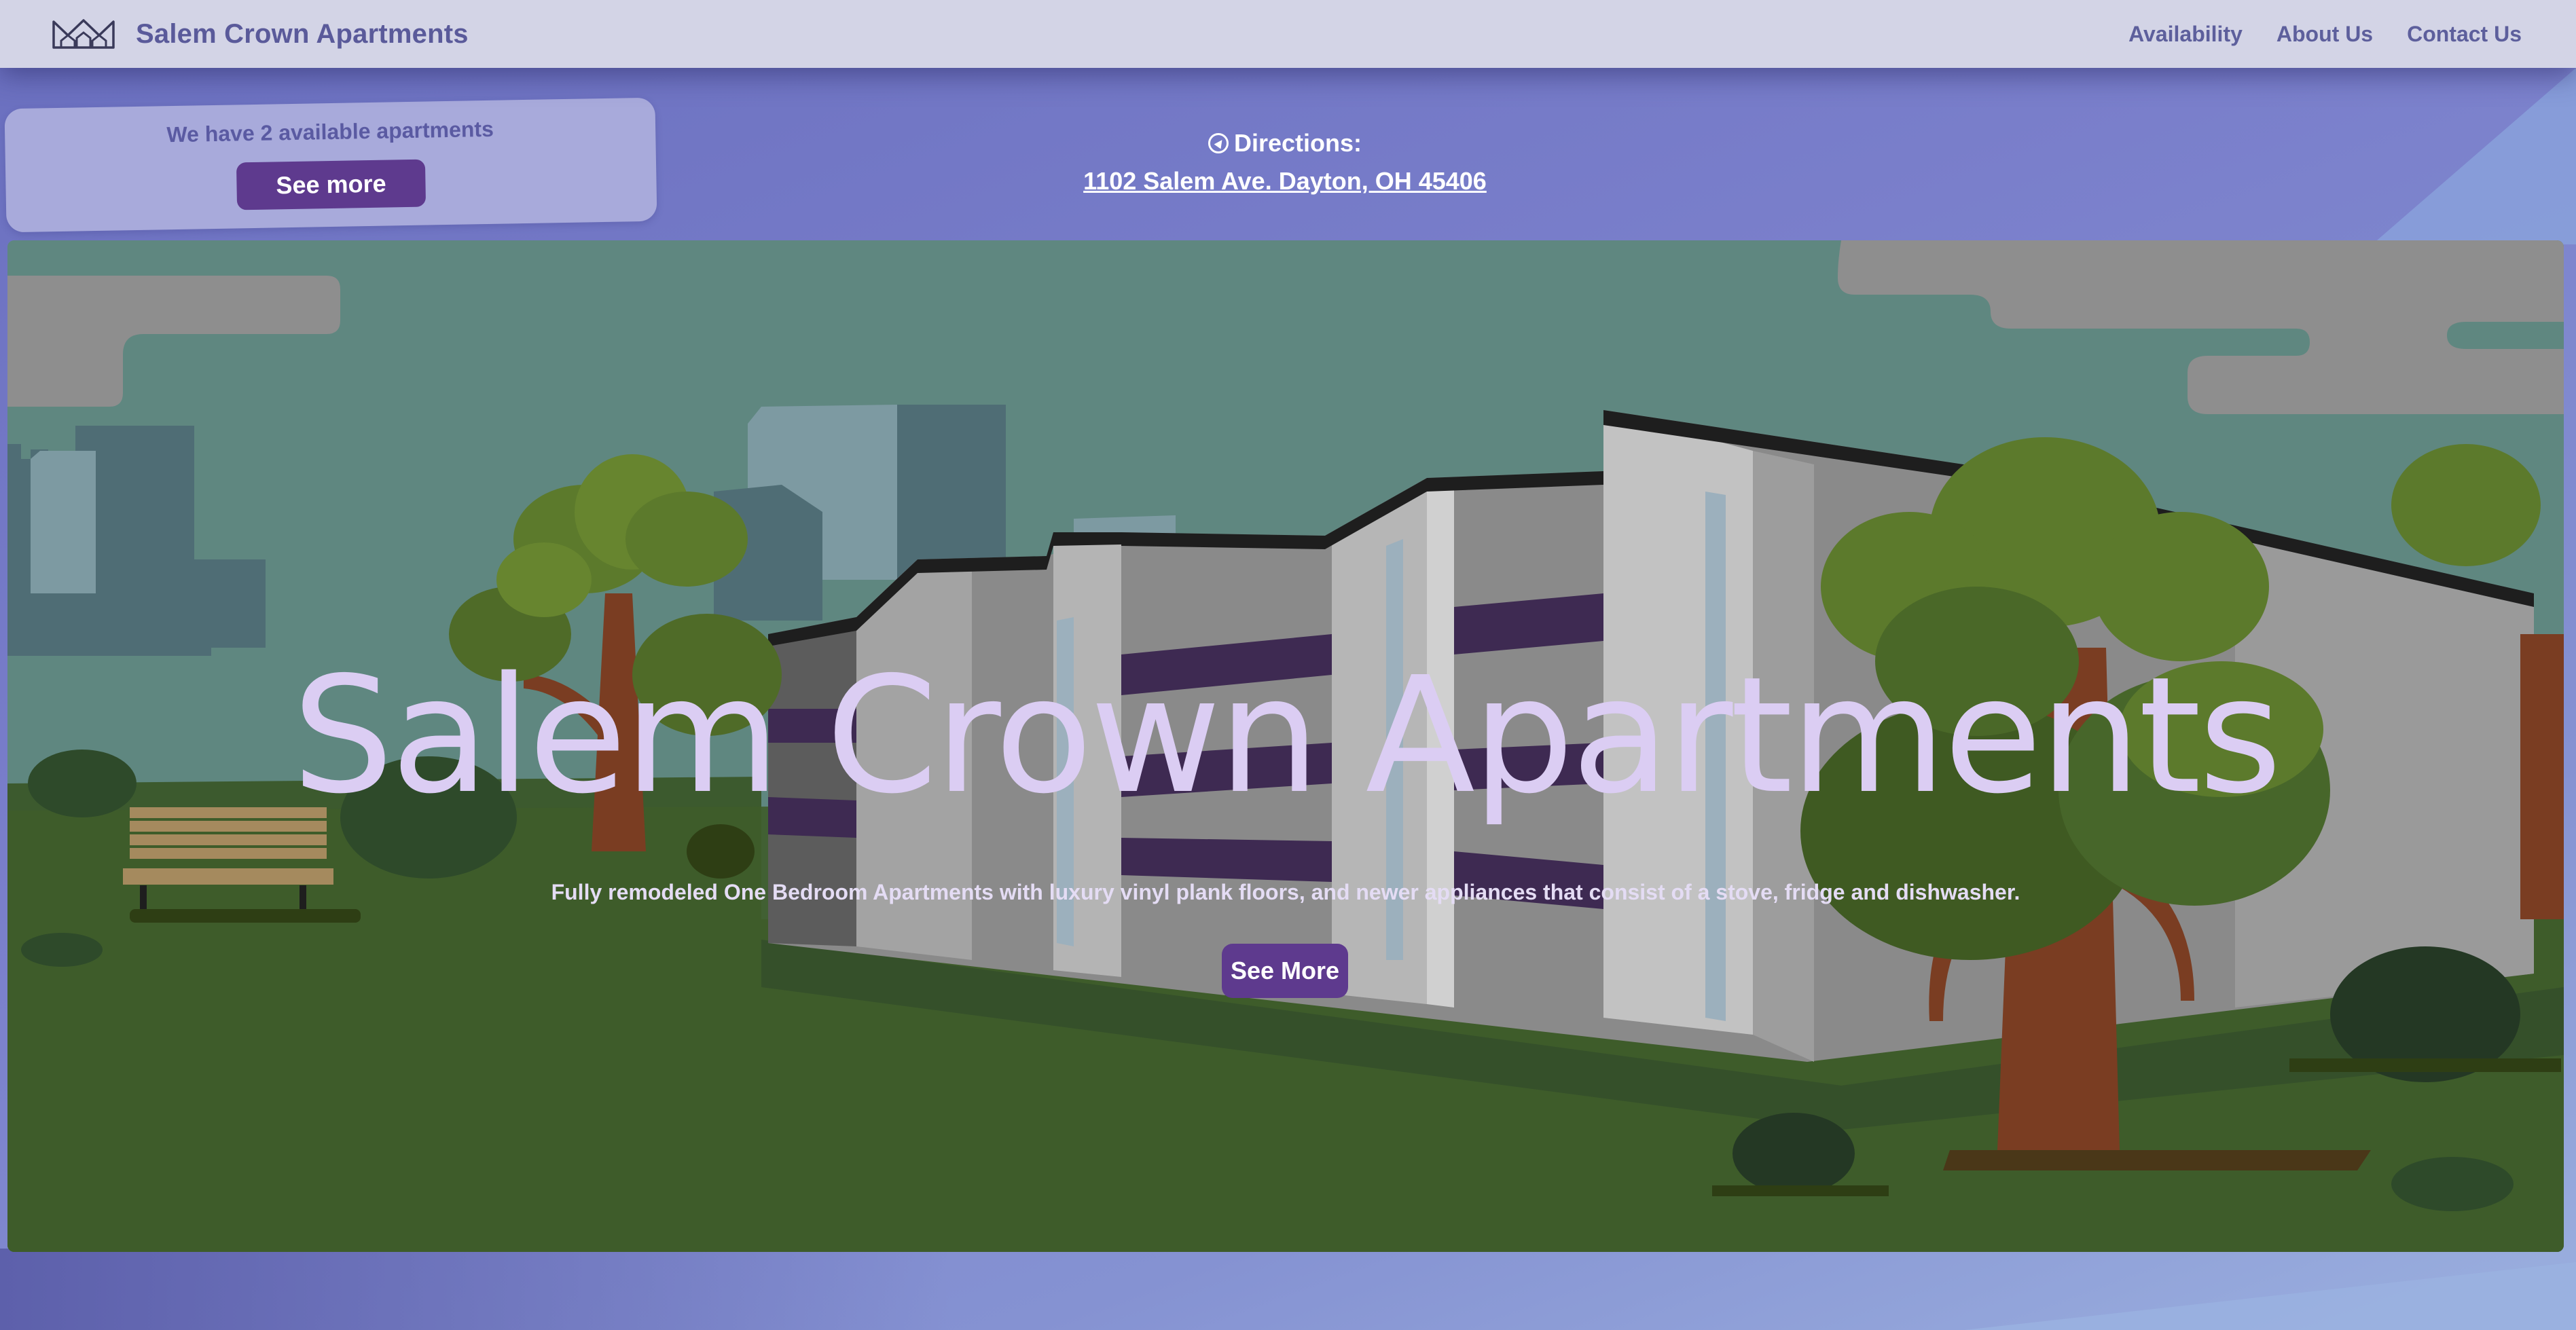  I want to click on nav-link-about-us: About Us, so click(2324, 34).